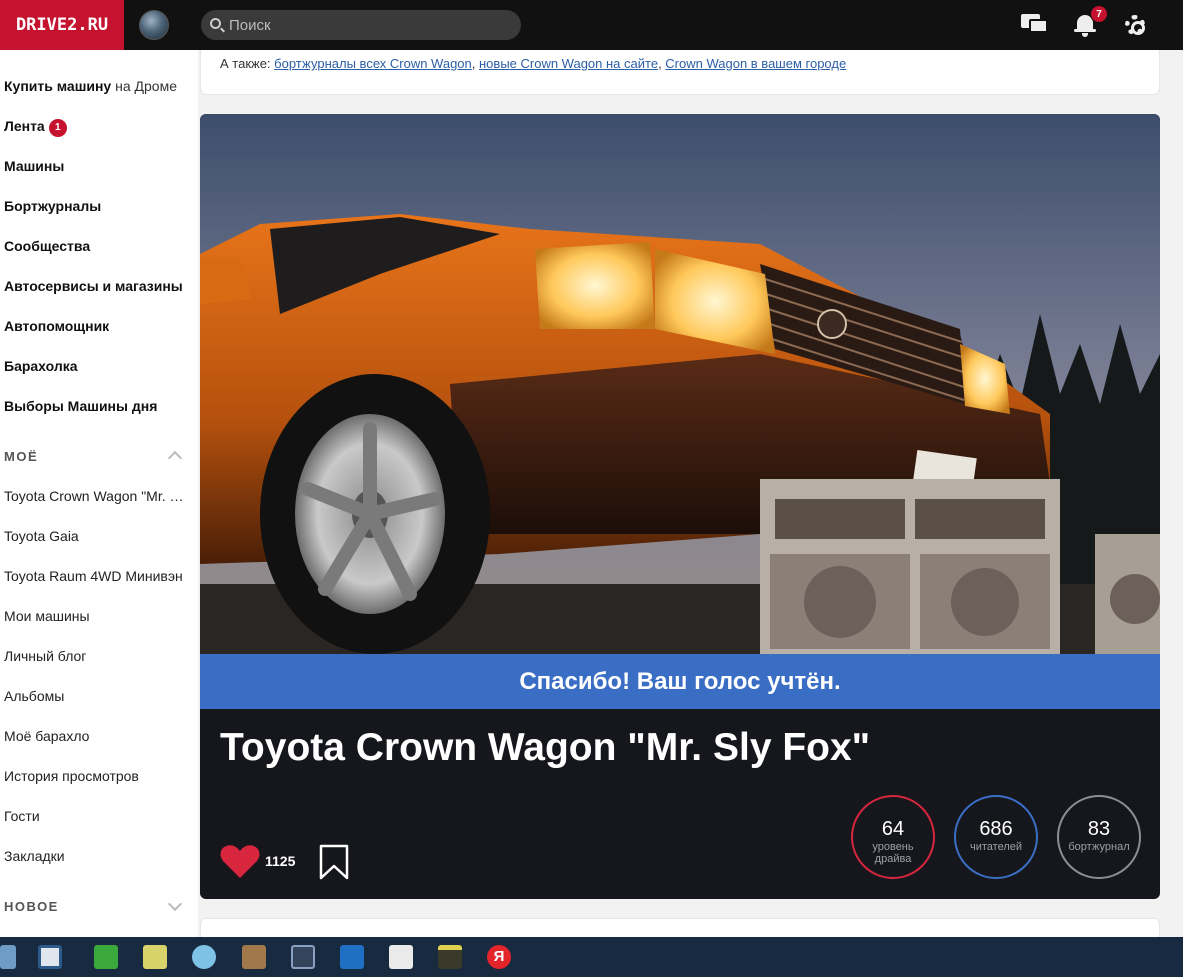 The width and height of the screenshot is (1183, 977). I want to click on site-logo: DRIVE2.RU, so click(62, 25).